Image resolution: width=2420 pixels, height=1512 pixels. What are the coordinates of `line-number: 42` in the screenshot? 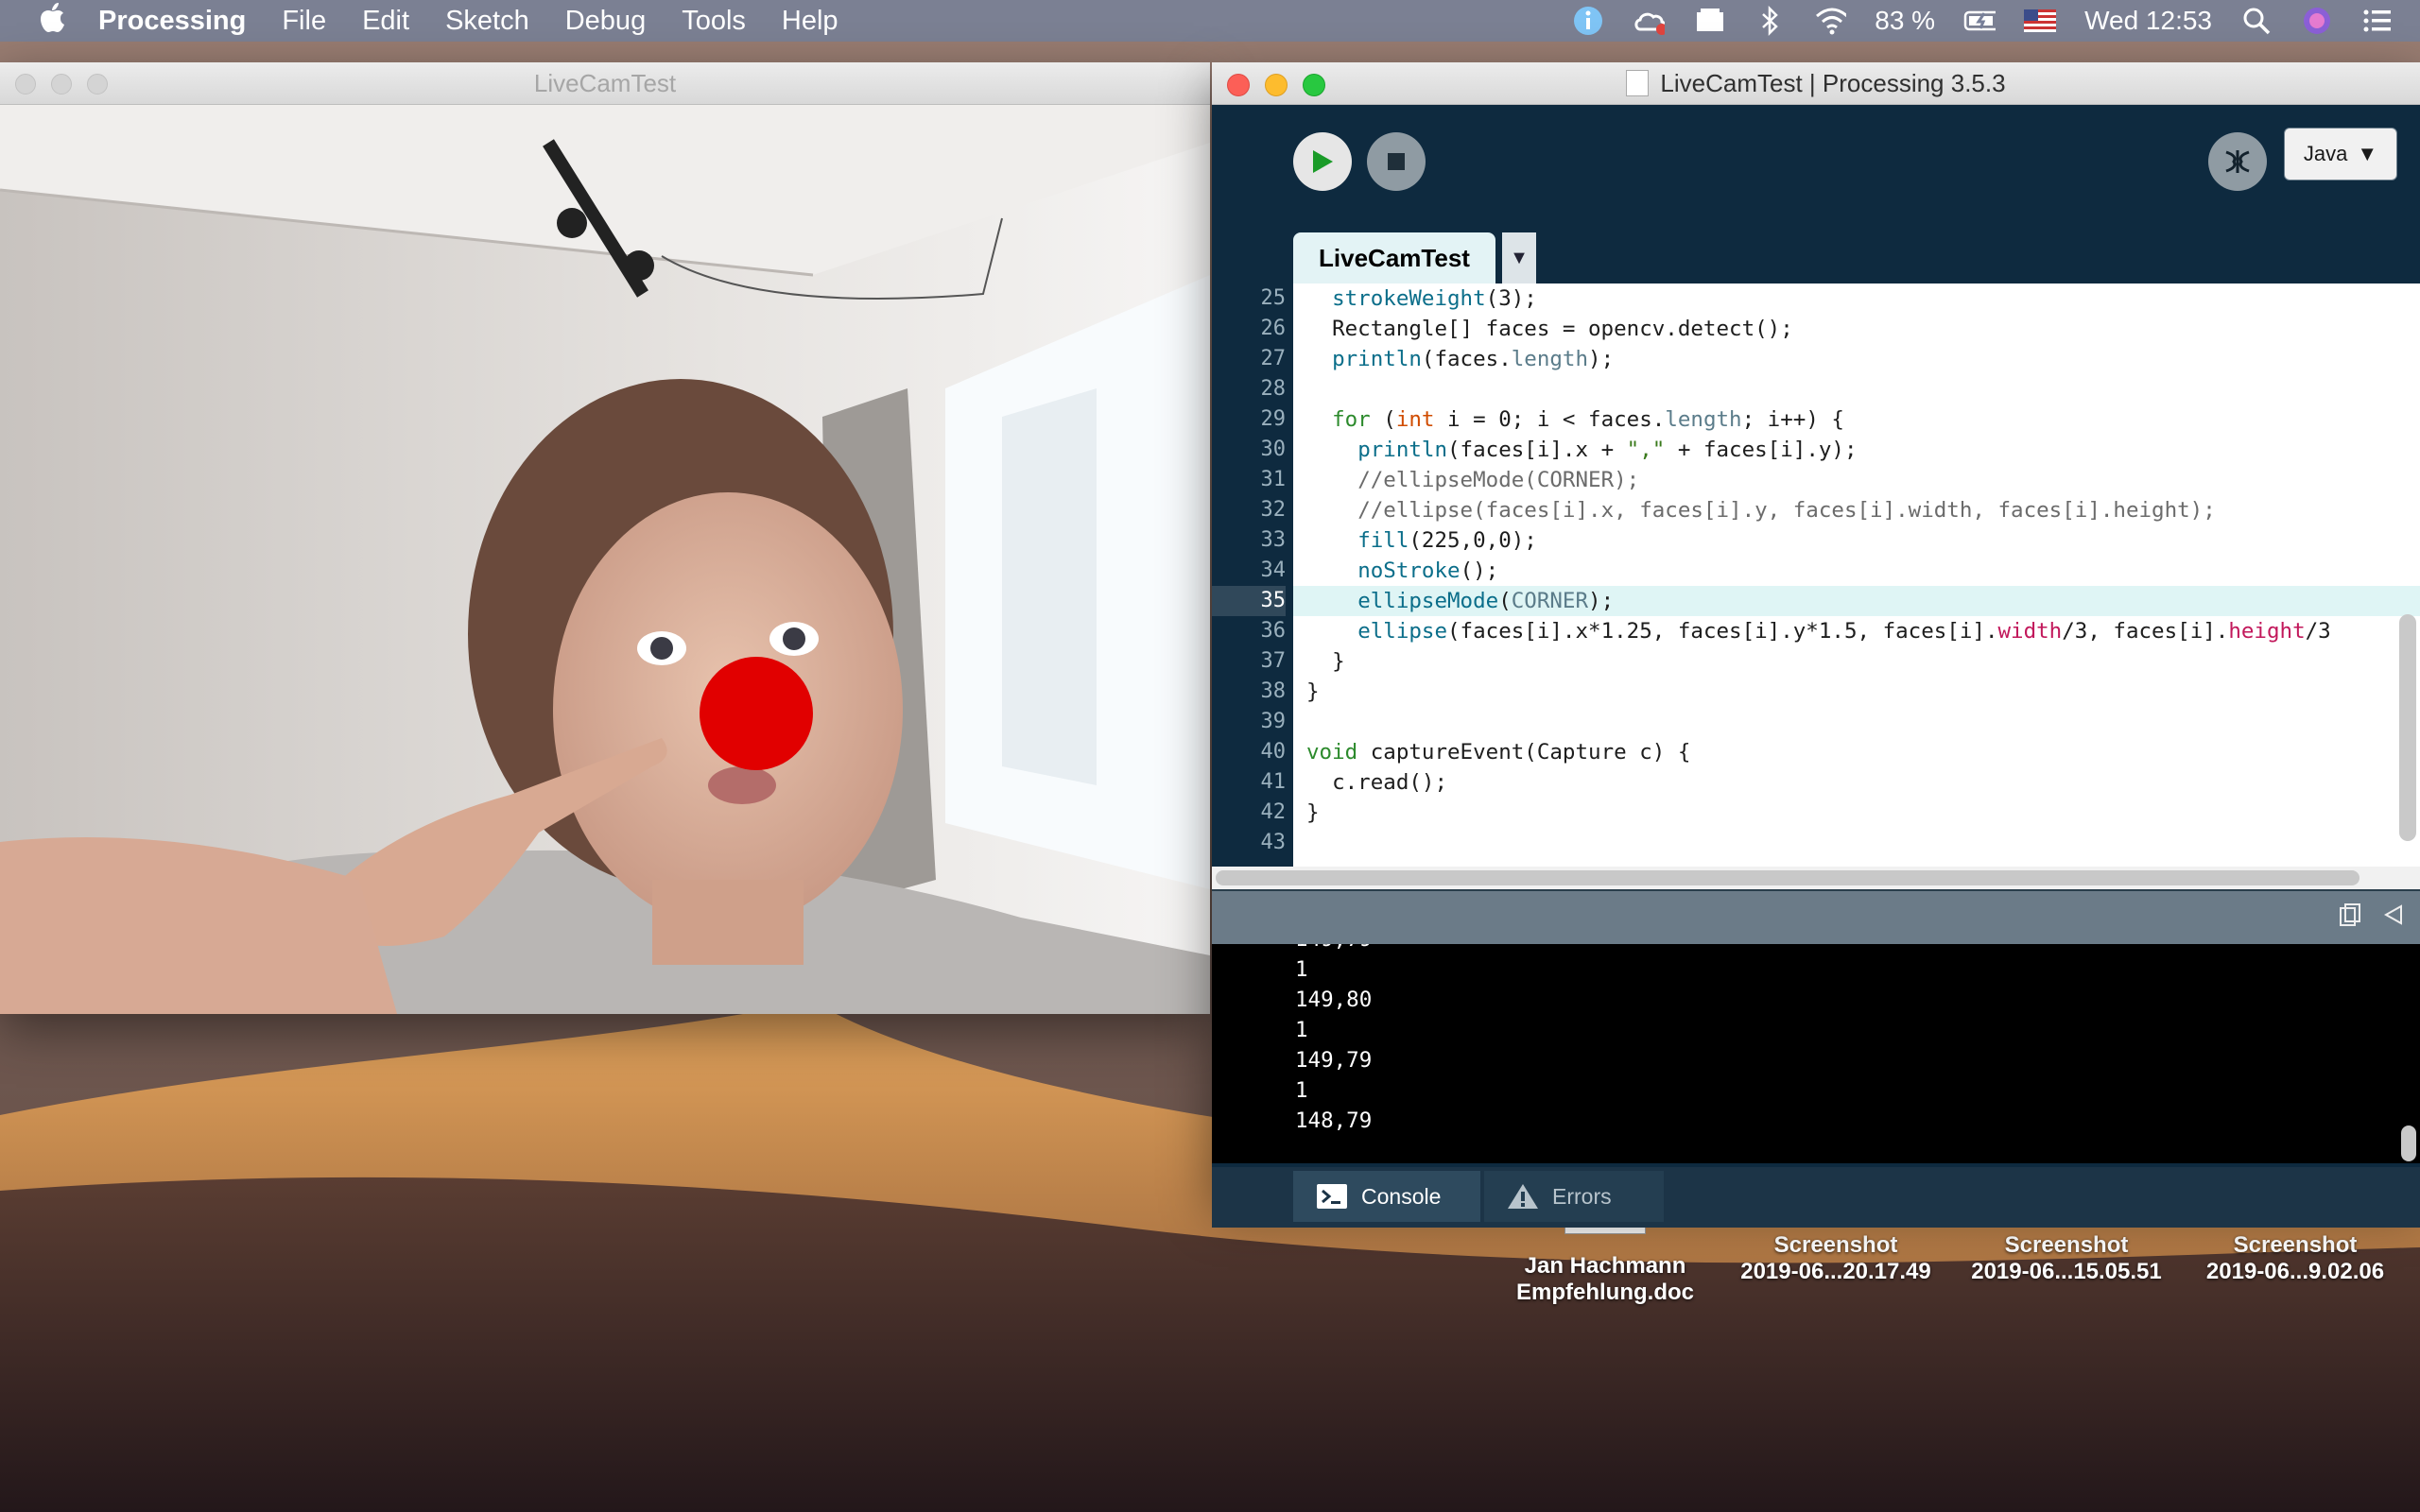 It's located at (1274, 812).